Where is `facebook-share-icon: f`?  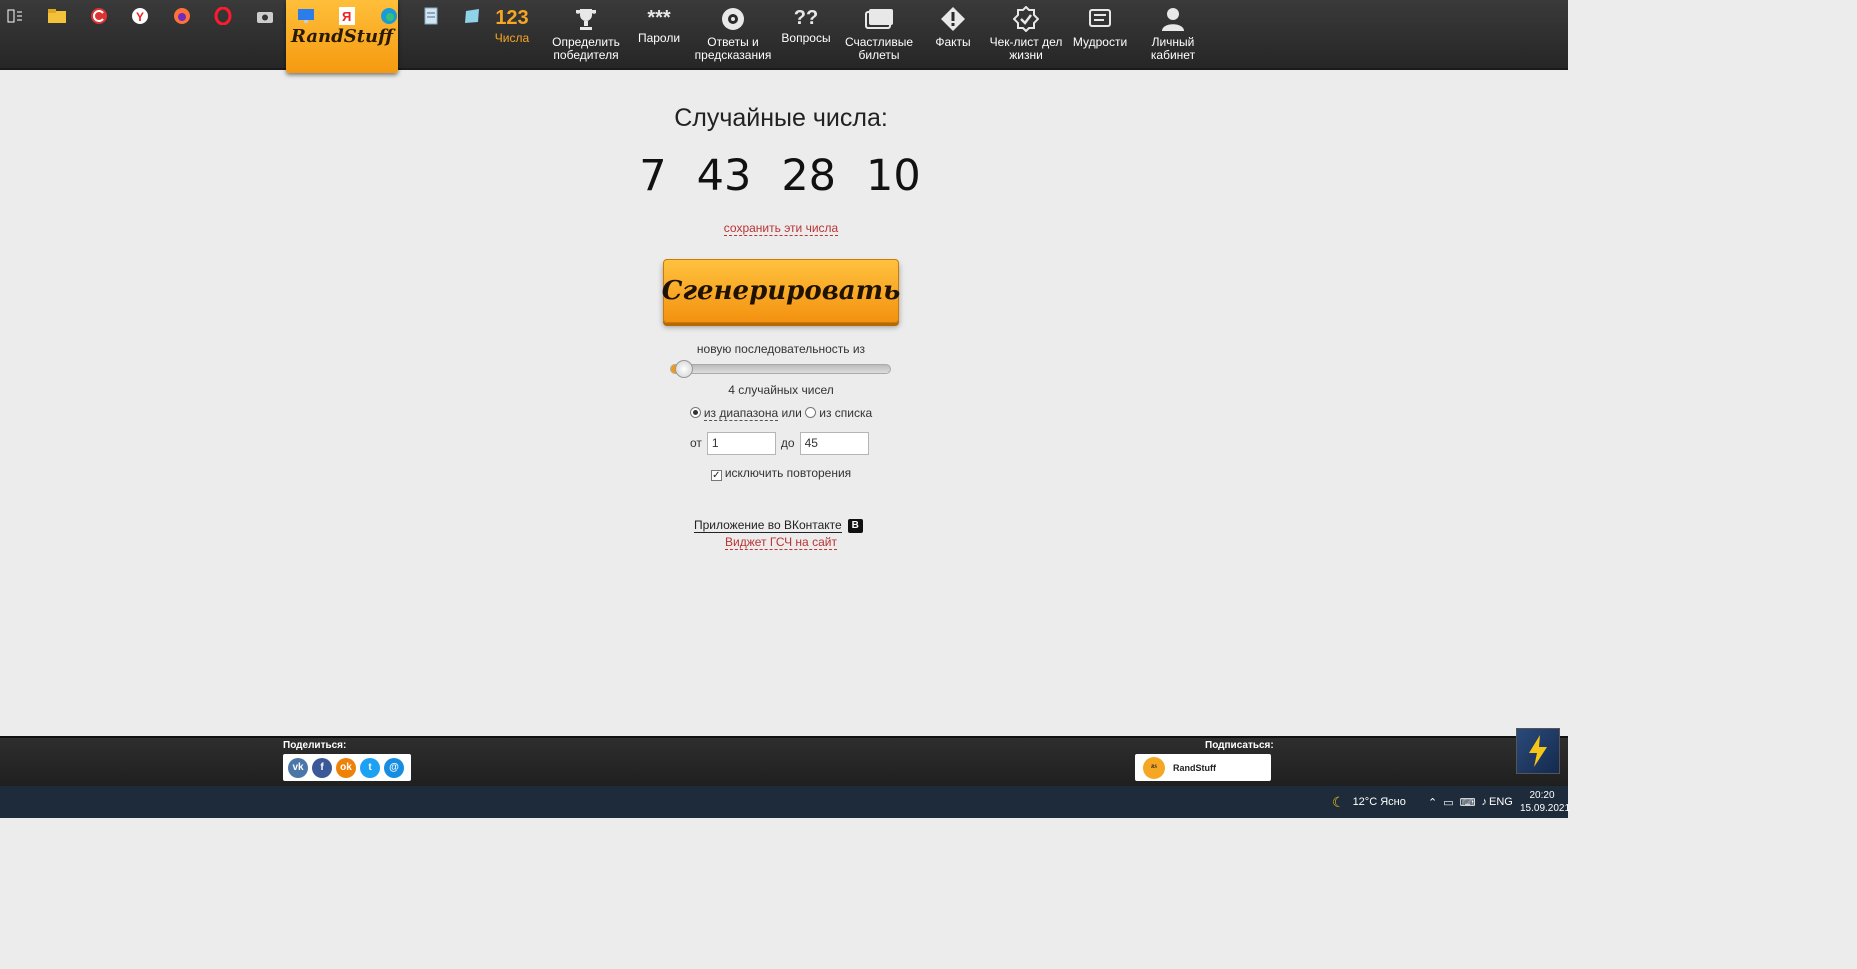 facebook-share-icon: f is located at coordinates (322, 767).